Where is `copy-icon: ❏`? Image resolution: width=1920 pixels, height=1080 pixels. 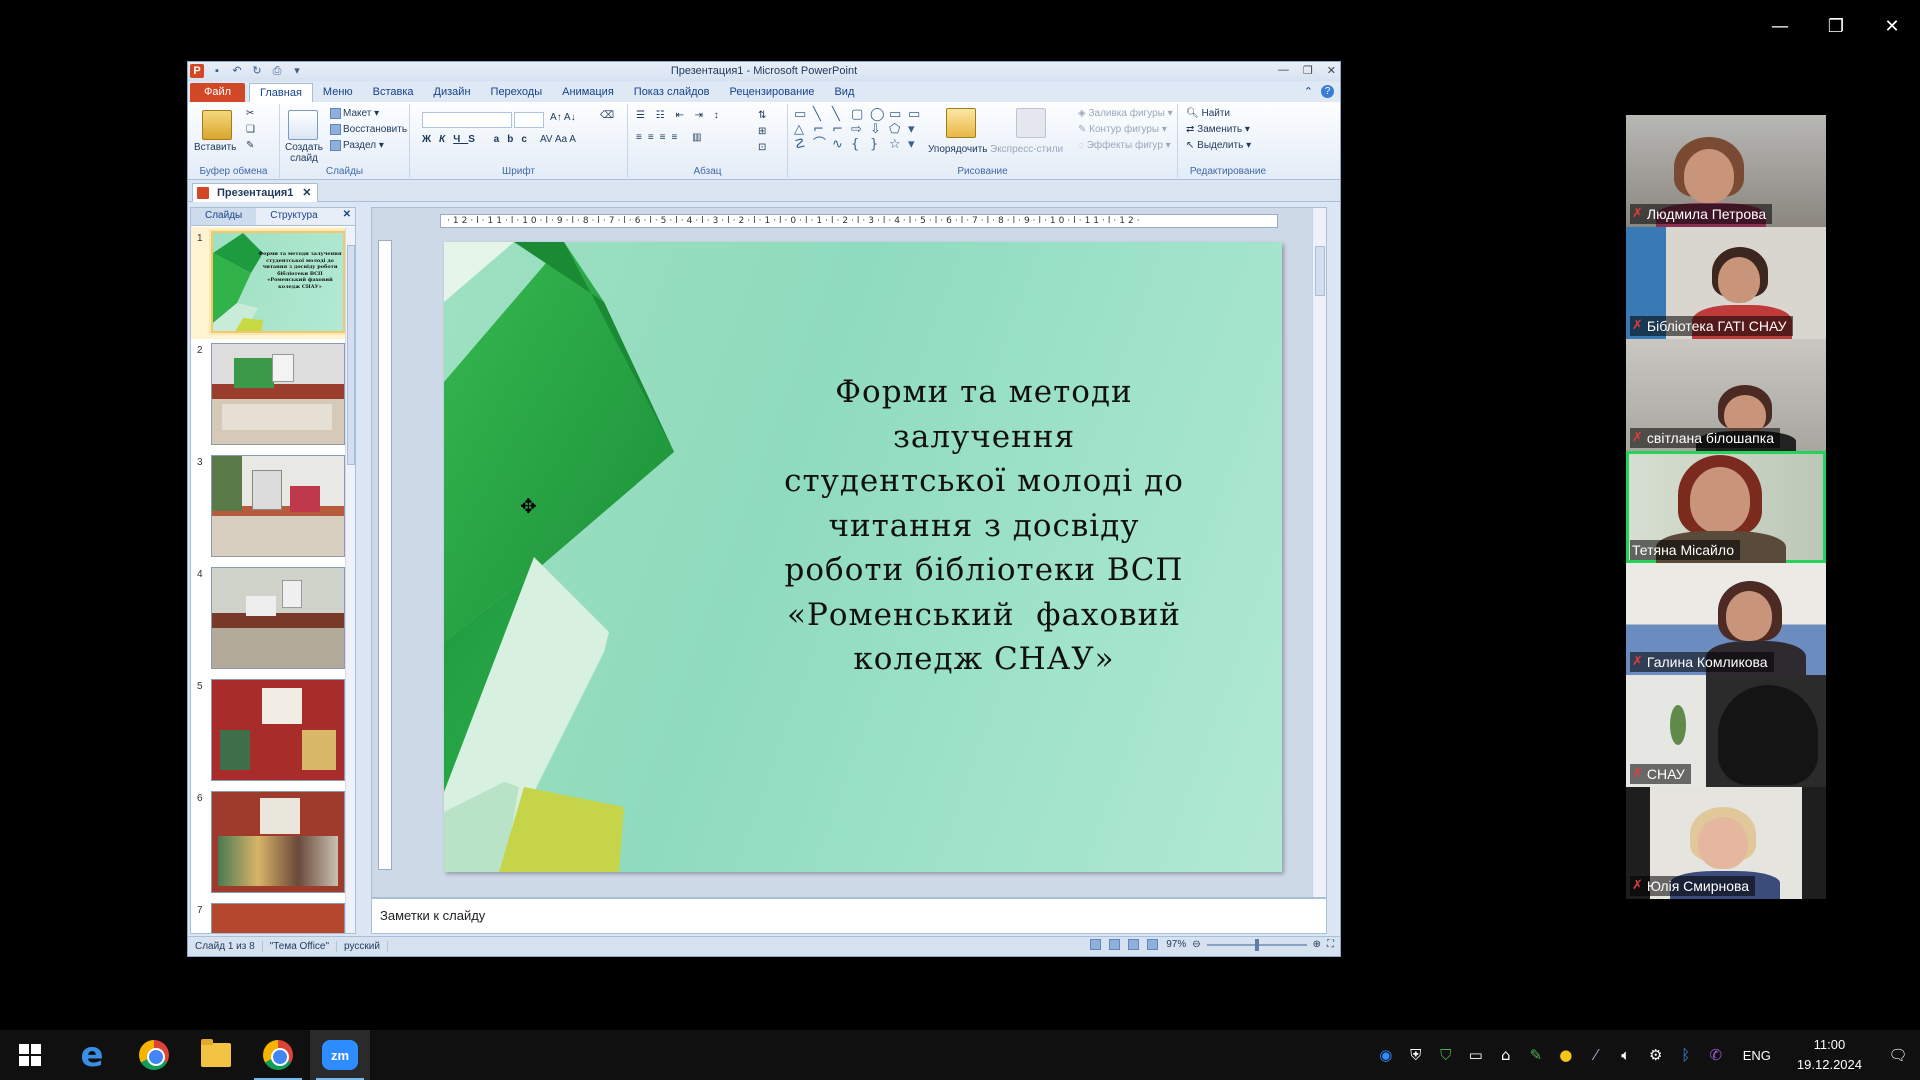 copy-icon: ❏ is located at coordinates (250, 129).